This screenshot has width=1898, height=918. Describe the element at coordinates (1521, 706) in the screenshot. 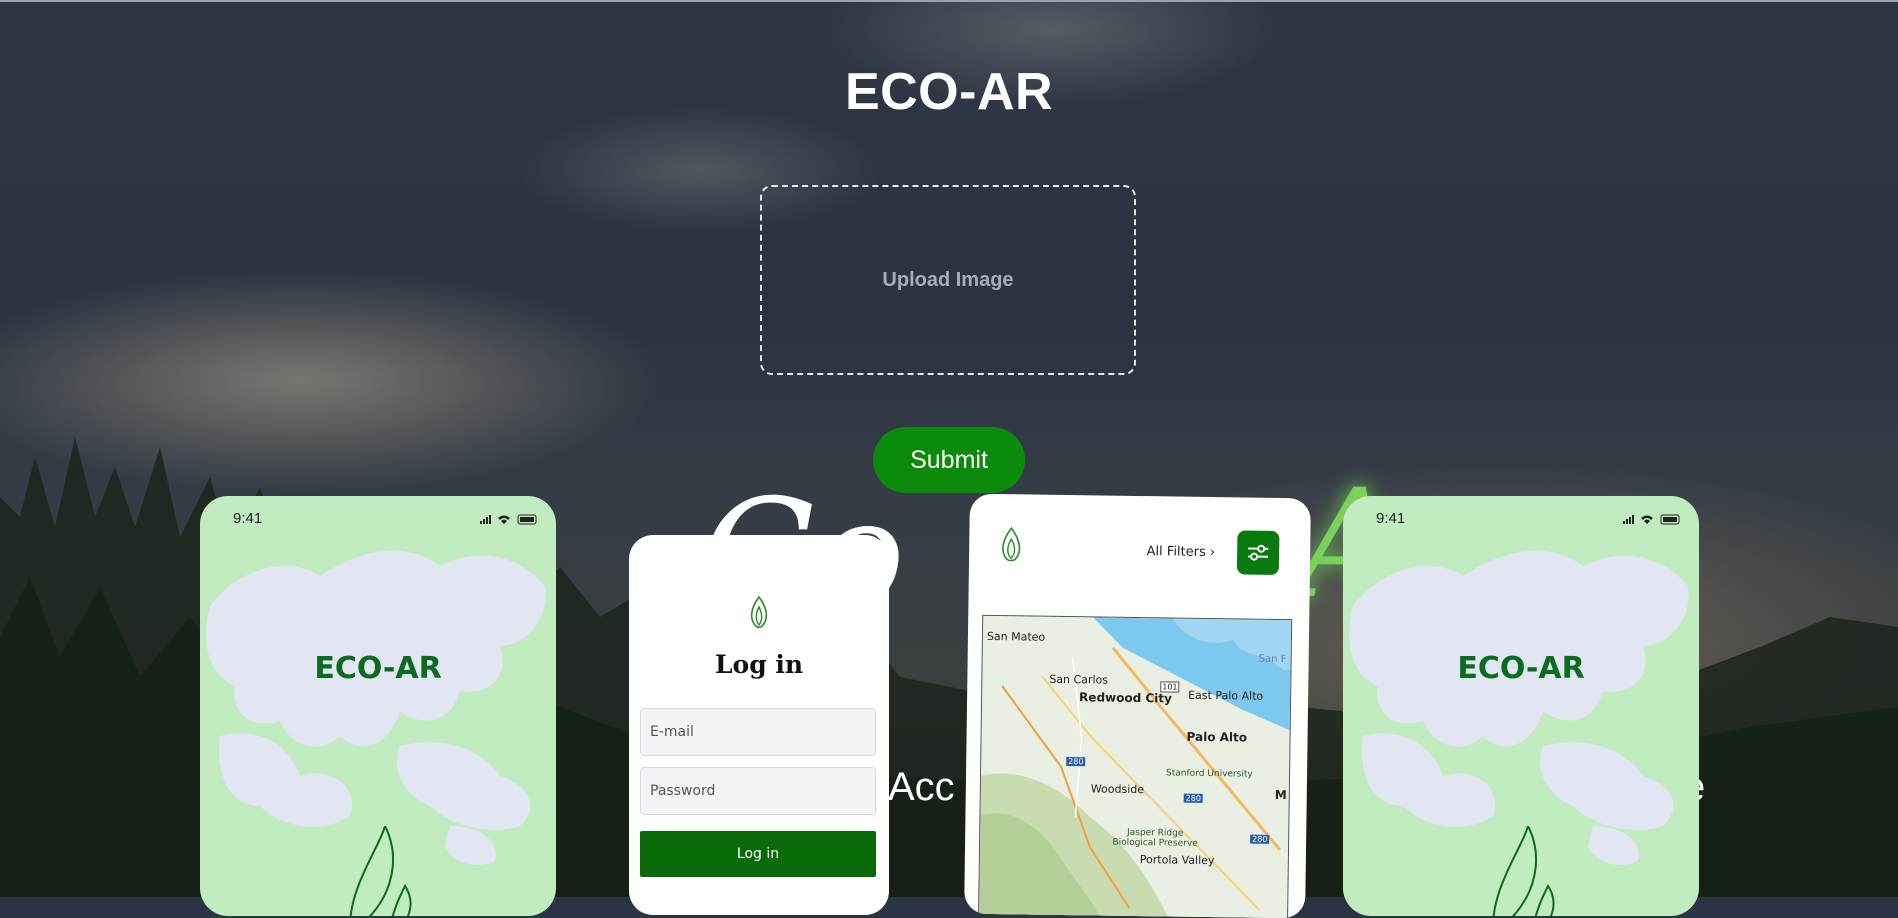

I see `phone-mockup-right: 9:41 ECO-AR` at that location.